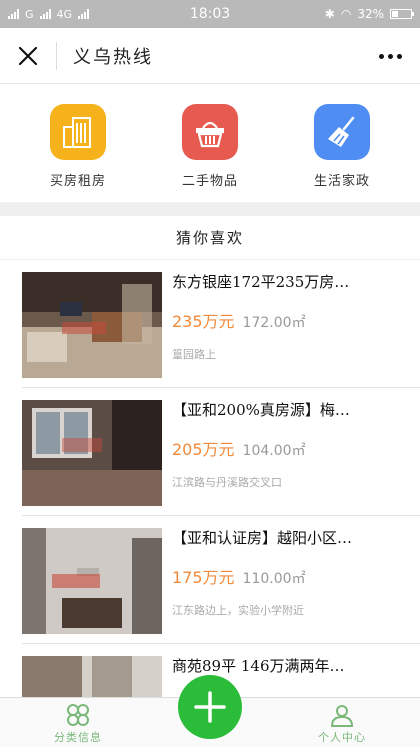 This screenshot has height=747, width=420. I want to click on close-icon, so click(28, 55).